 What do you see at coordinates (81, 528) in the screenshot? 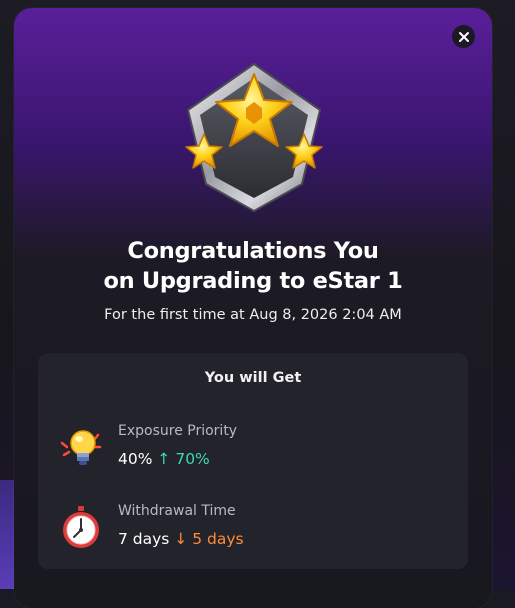
I see `stopwatch-icon` at bounding box center [81, 528].